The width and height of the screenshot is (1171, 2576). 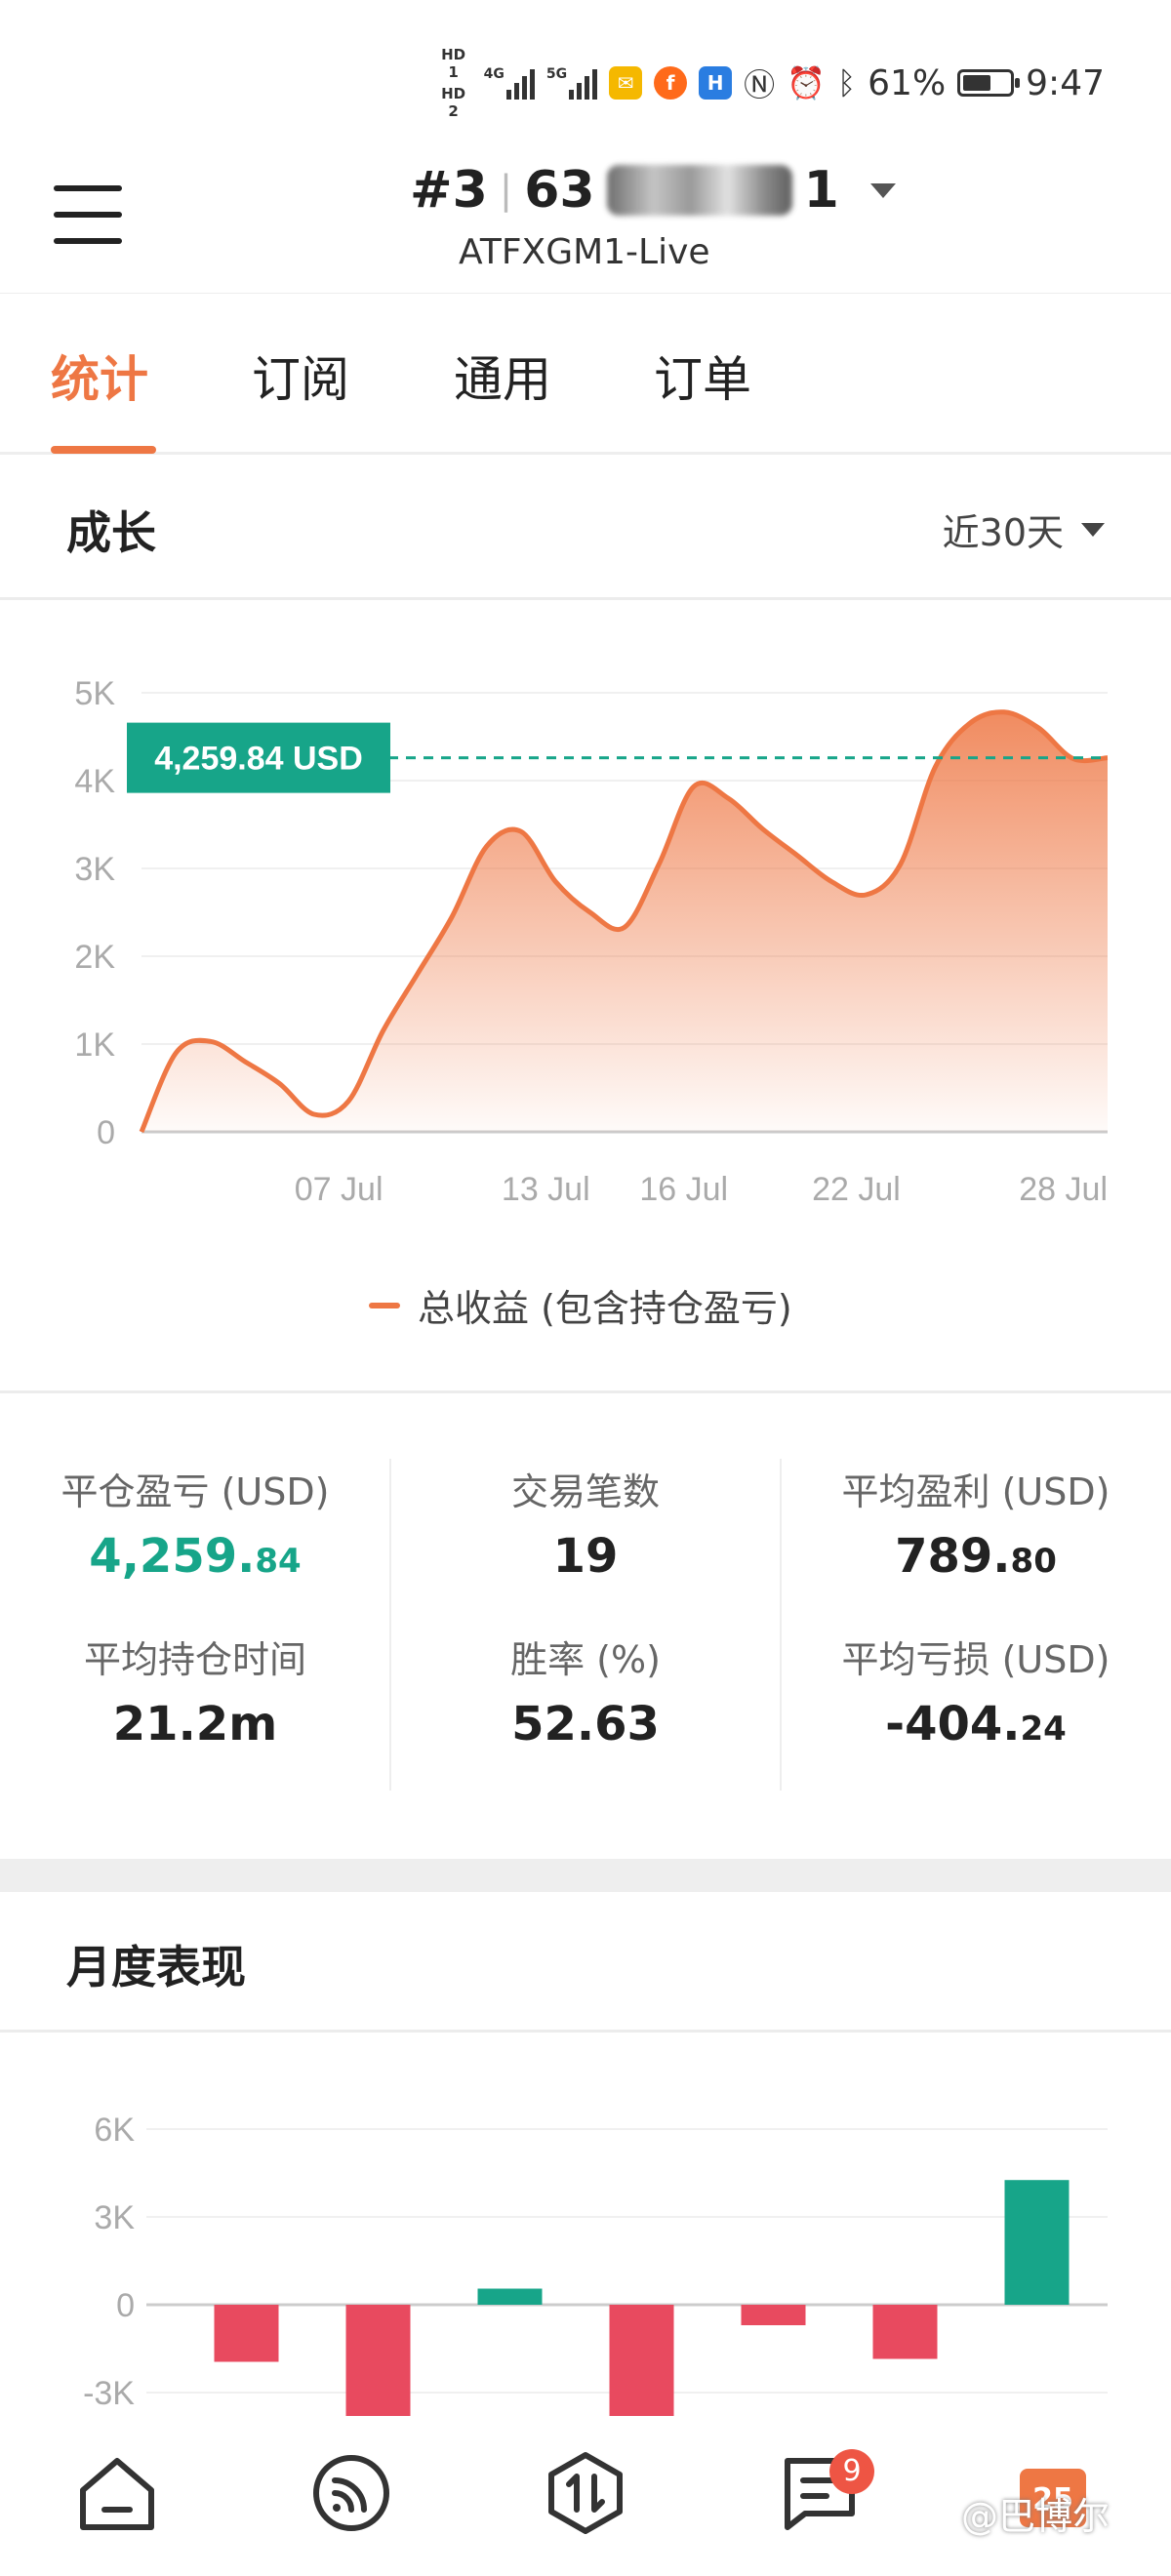 What do you see at coordinates (94, 957) in the screenshot?
I see `y-tick-label: 2K` at bounding box center [94, 957].